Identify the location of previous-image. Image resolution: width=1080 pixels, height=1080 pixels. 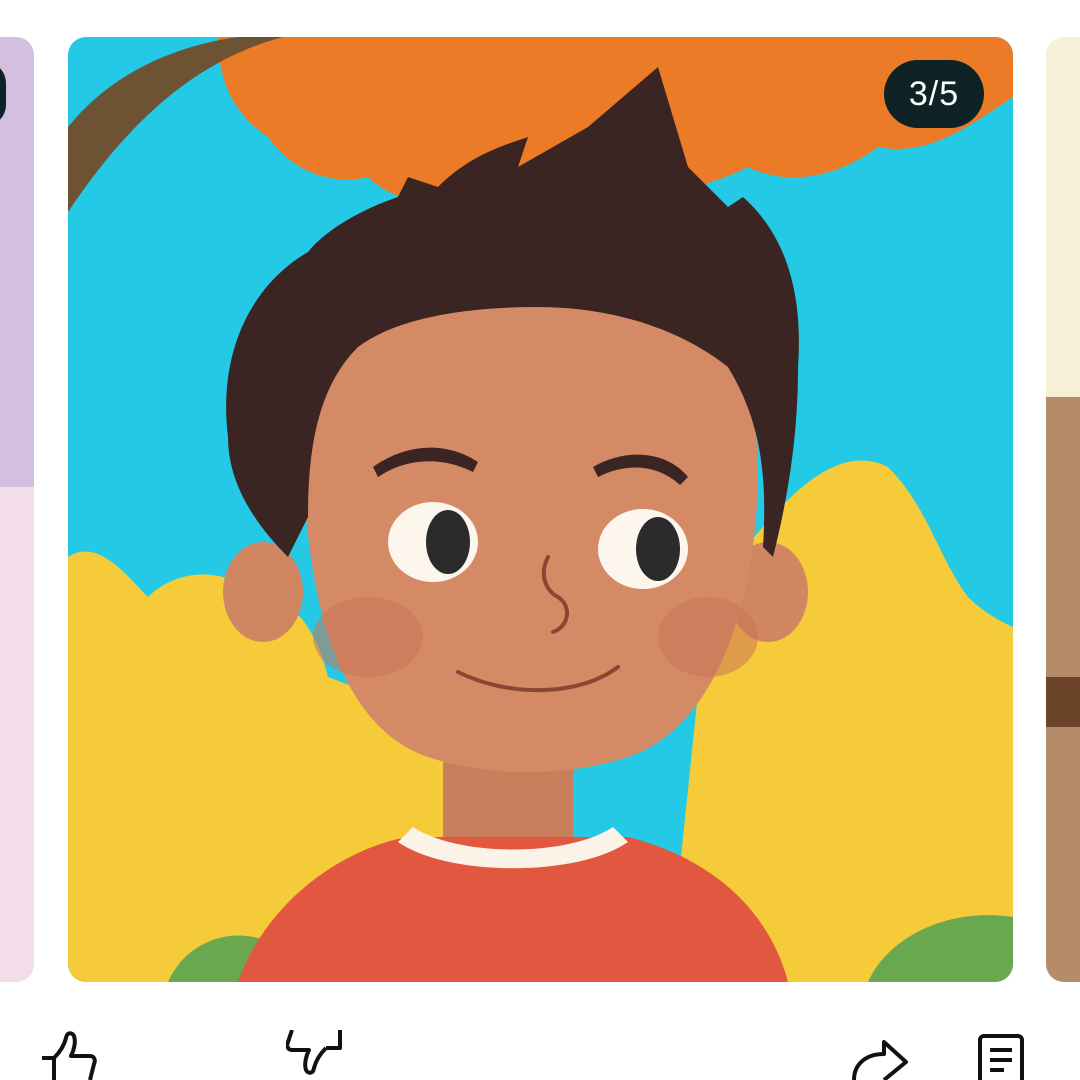
(17, 509).